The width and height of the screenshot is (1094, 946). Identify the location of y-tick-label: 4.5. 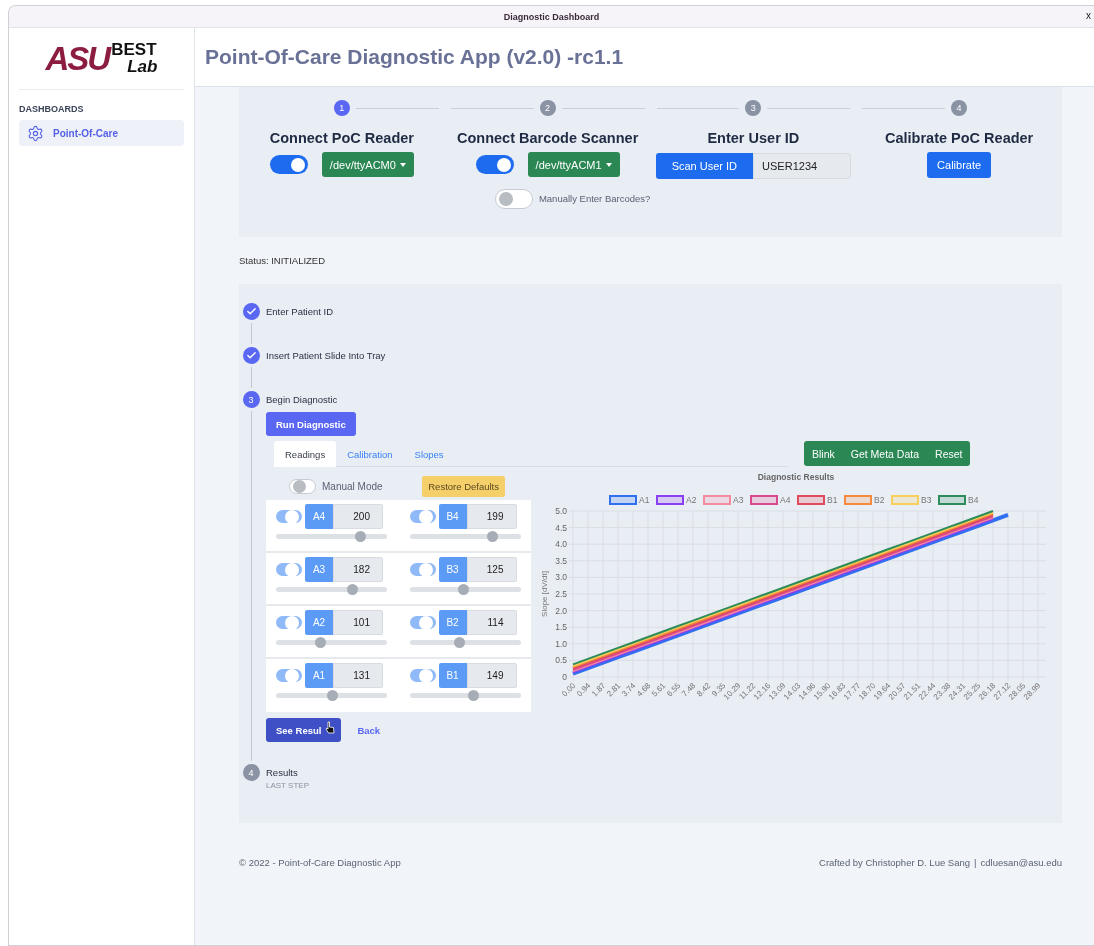
(561, 527).